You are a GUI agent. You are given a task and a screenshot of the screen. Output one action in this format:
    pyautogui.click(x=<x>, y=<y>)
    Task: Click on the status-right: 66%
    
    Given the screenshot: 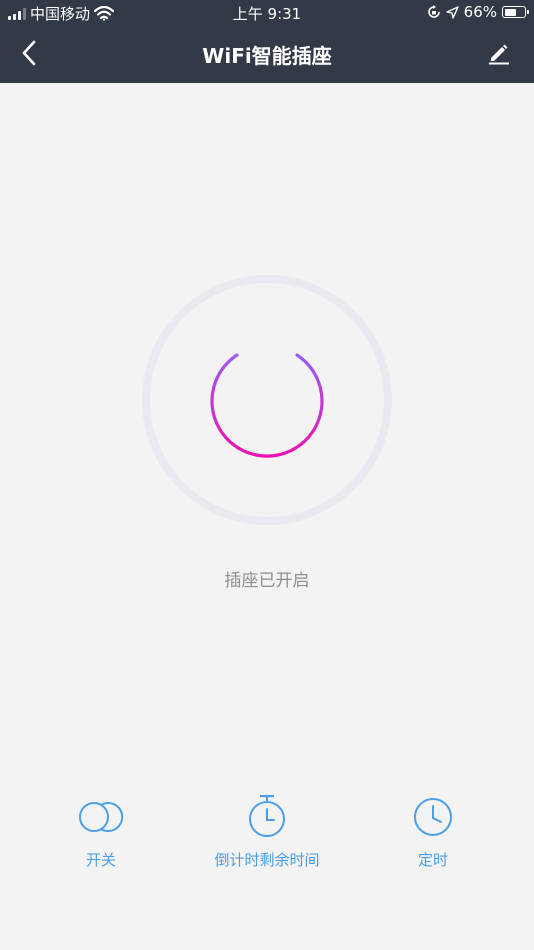 What is the action you would take?
    pyautogui.click(x=478, y=12)
    